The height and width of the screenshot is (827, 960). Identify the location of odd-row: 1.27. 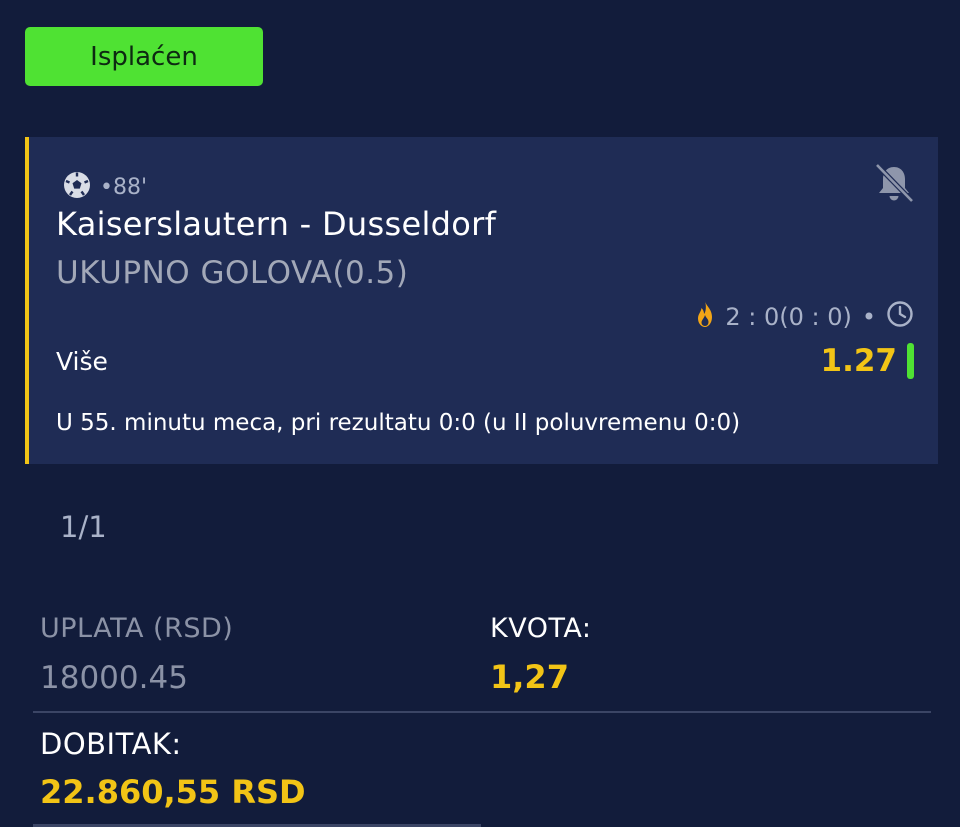
(867, 361).